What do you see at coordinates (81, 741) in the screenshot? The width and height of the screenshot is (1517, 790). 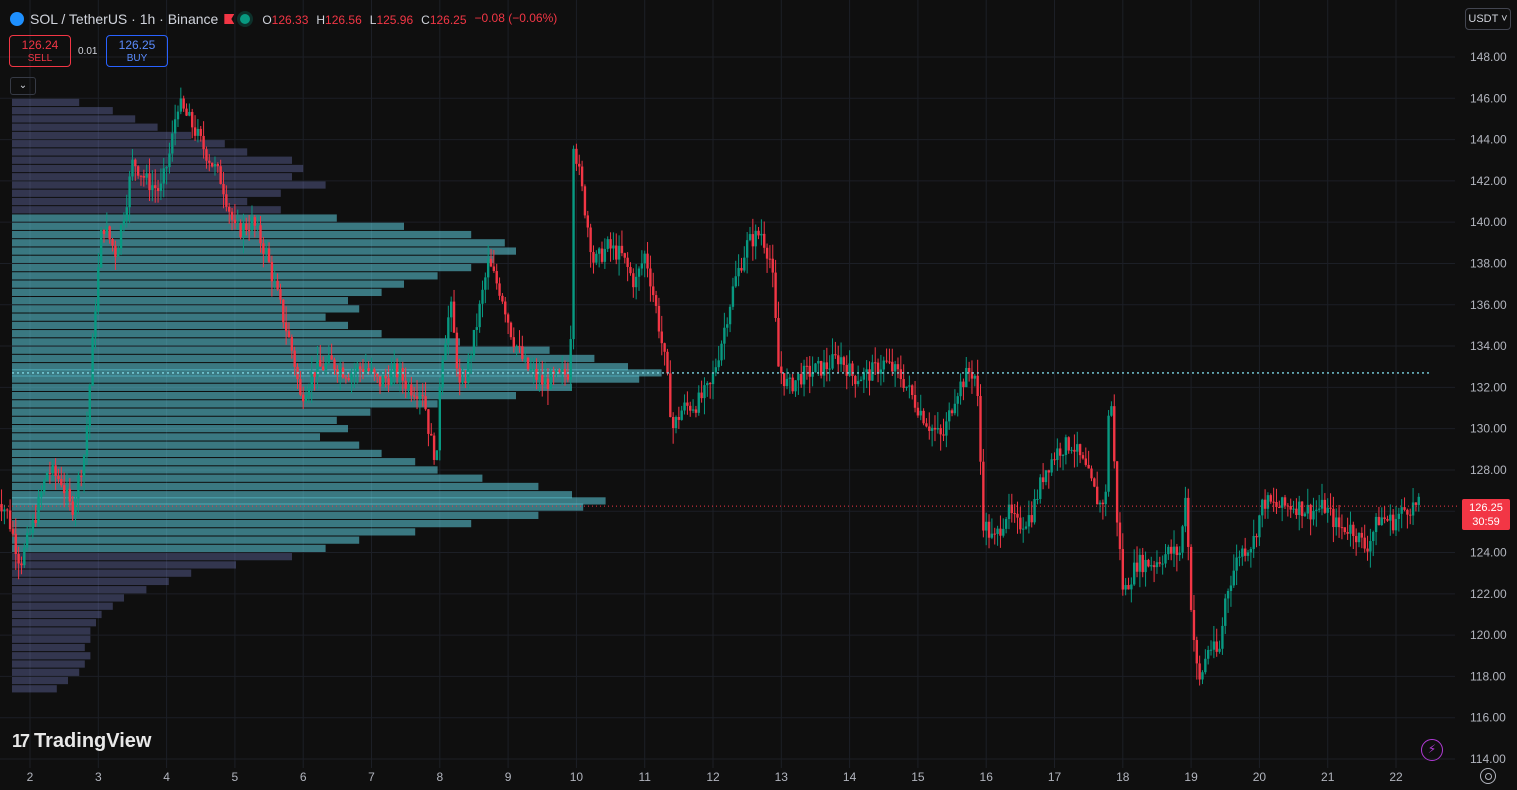 I see `tradingview-logo: 17 TradingView` at bounding box center [81, 741].